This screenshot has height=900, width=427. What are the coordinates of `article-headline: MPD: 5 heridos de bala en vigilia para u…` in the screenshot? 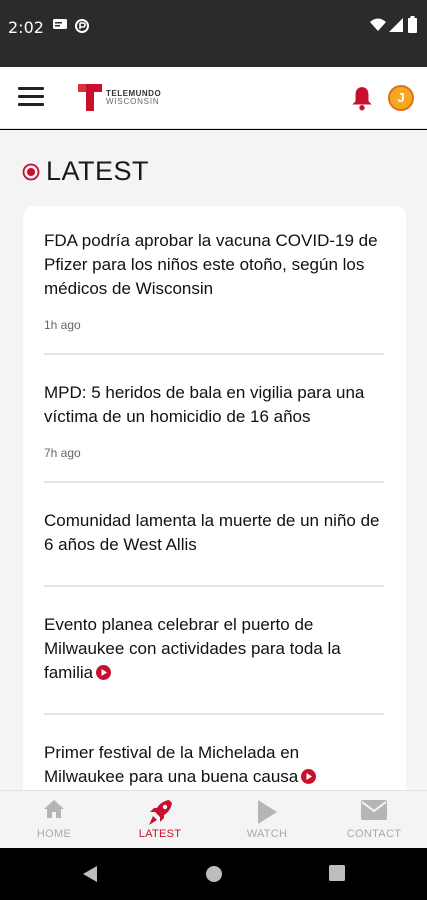 It's located at (214, 405).